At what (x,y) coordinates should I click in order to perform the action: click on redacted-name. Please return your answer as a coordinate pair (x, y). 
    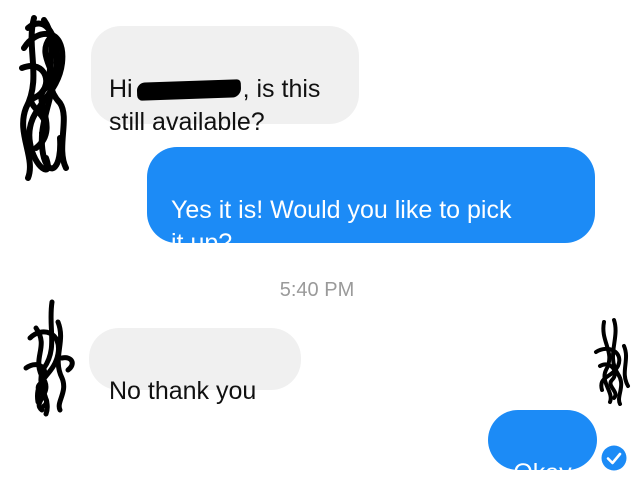
    Looking at the image, I should click on (188, 90).